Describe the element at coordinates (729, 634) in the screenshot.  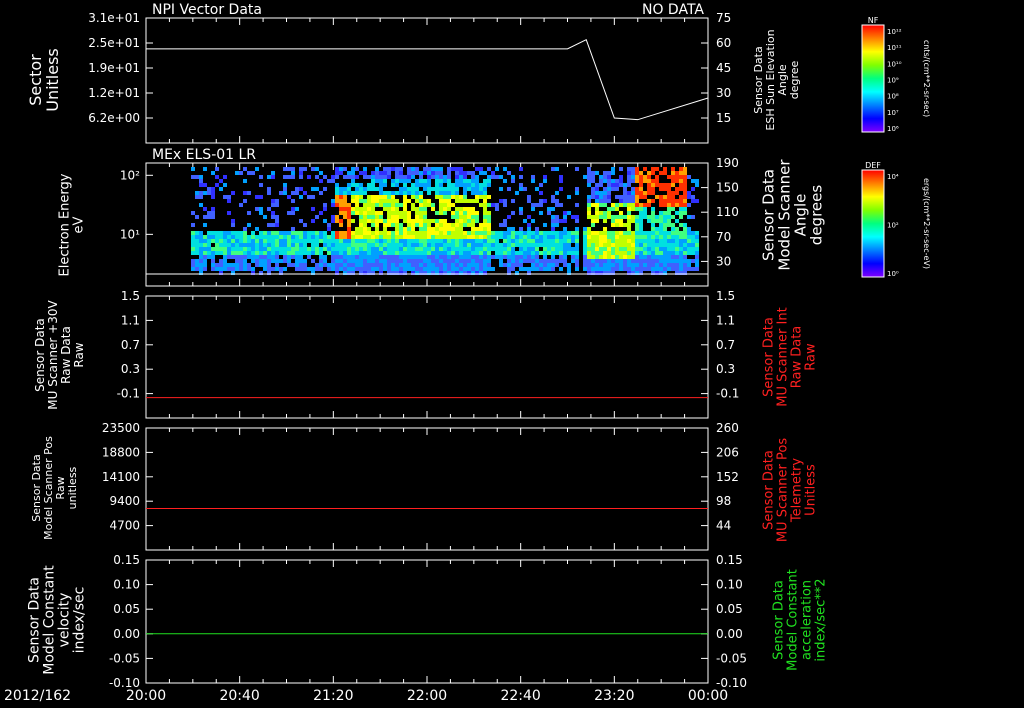
I see `y-tick-label-right: 0.00` at that location.